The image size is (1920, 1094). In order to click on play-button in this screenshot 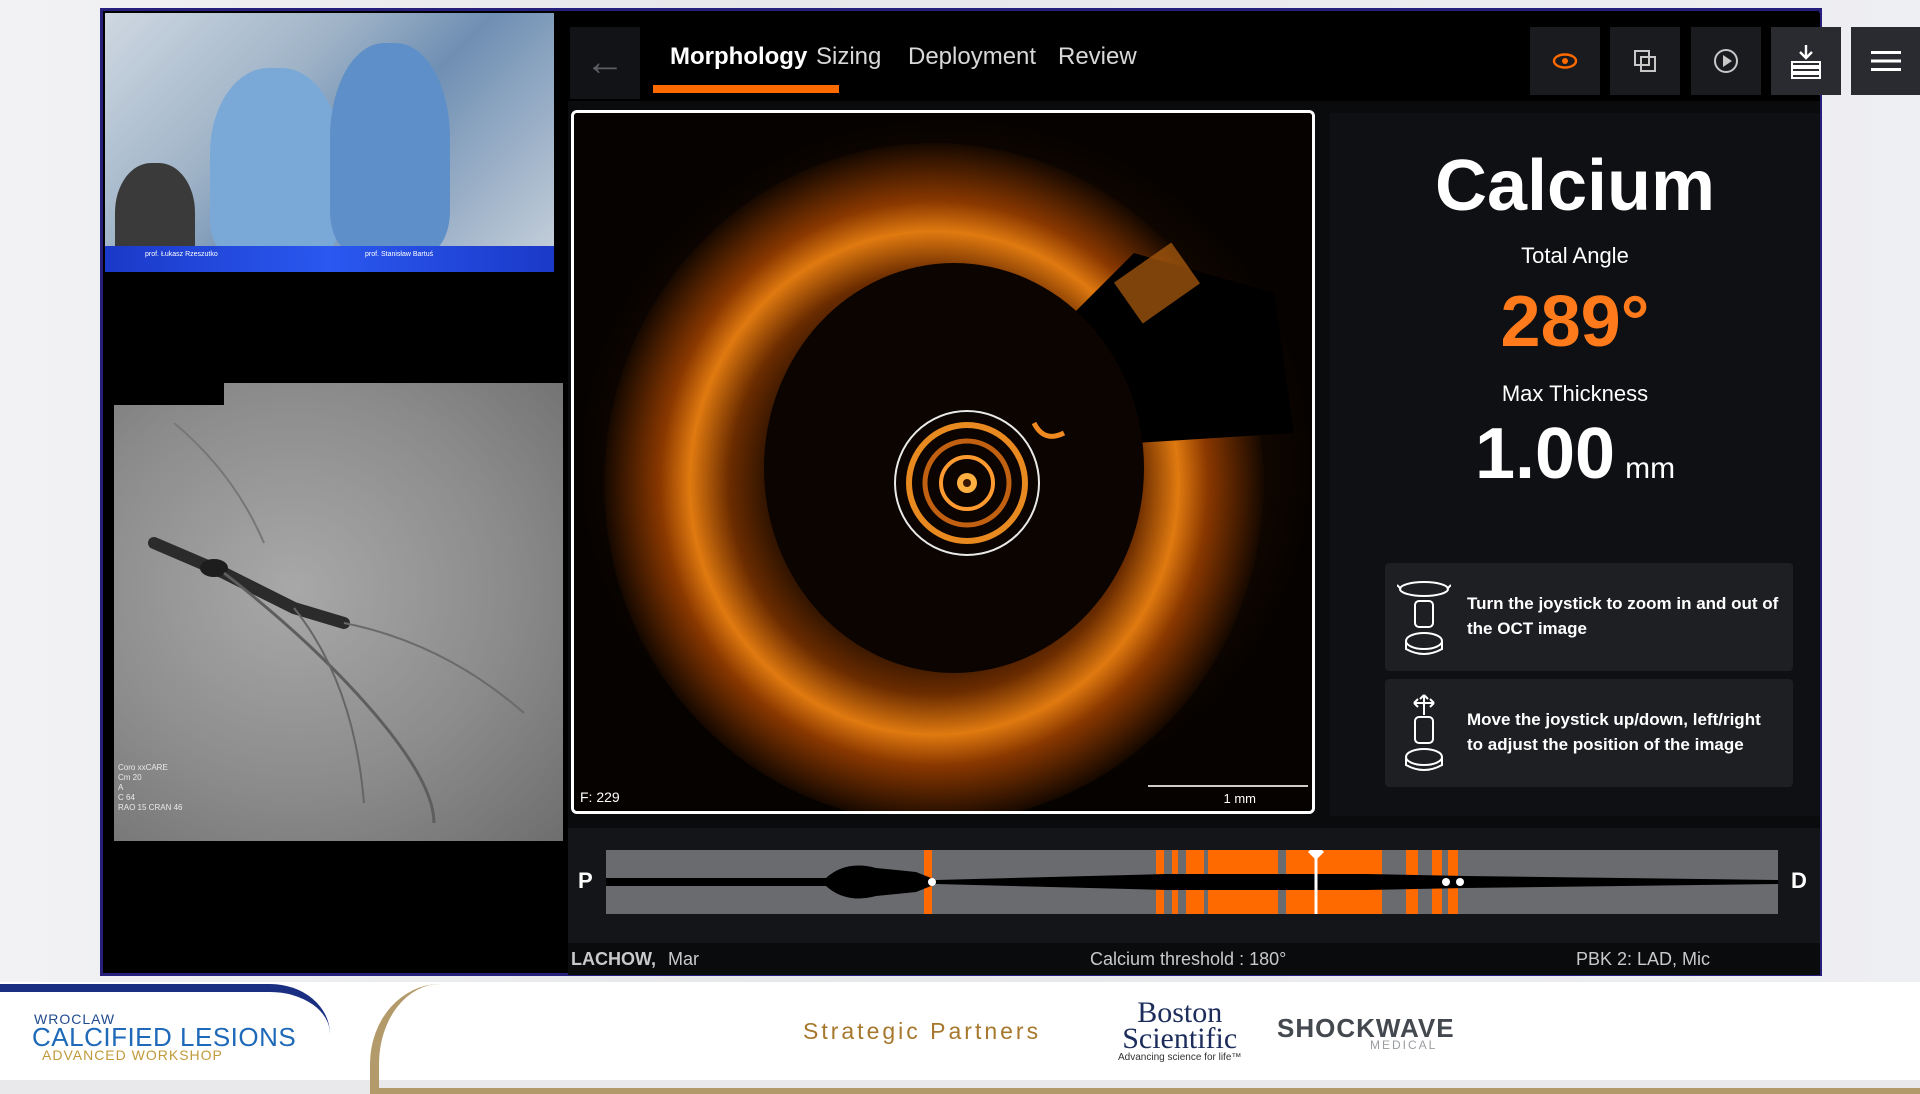, I will do `click(1726, 61)`.